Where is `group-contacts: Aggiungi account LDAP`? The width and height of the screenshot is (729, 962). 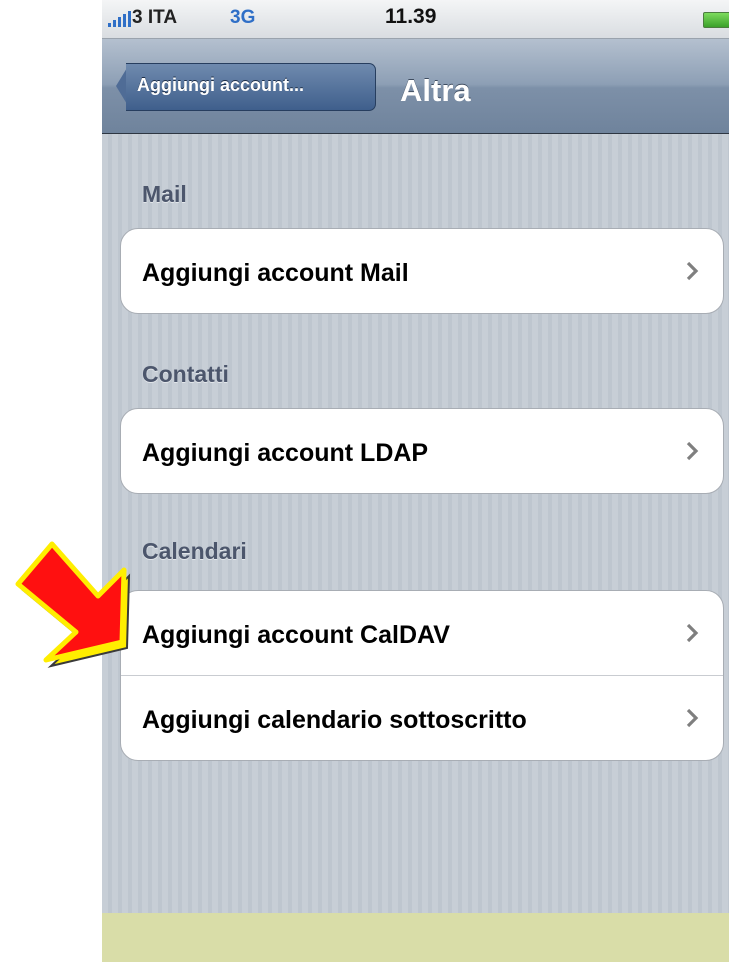 group-contacts: Aggiungi account LDAP is located at coordinates (422, 451).